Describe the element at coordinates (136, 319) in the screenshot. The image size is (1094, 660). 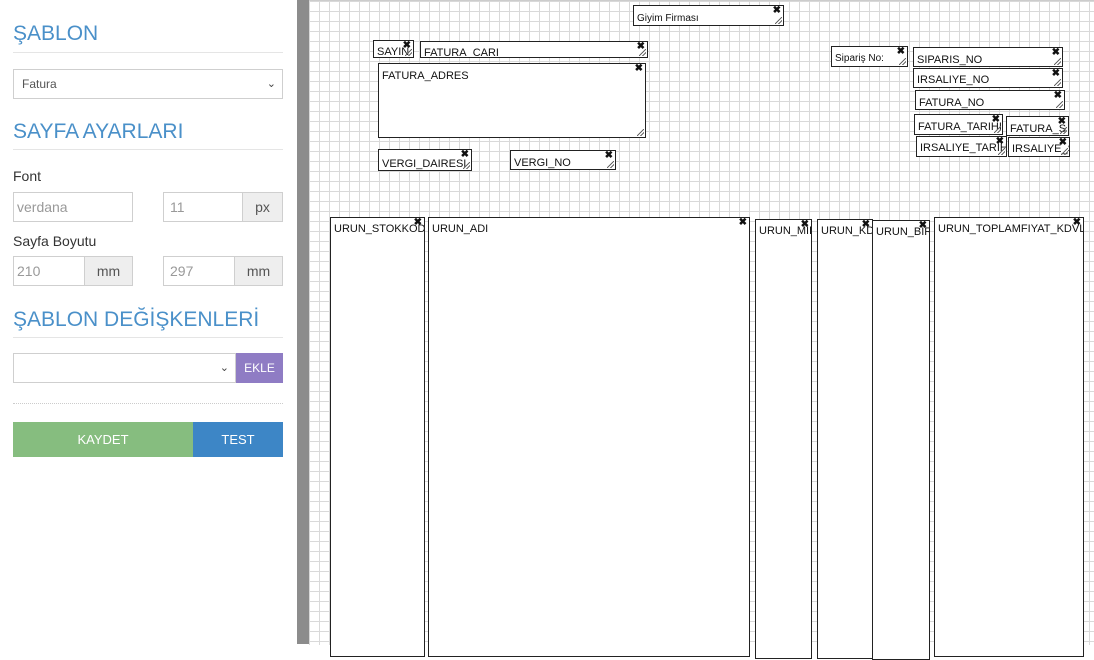
I see `variables-title: ŞABLON DEĞİŞKENLERİ` at that location.